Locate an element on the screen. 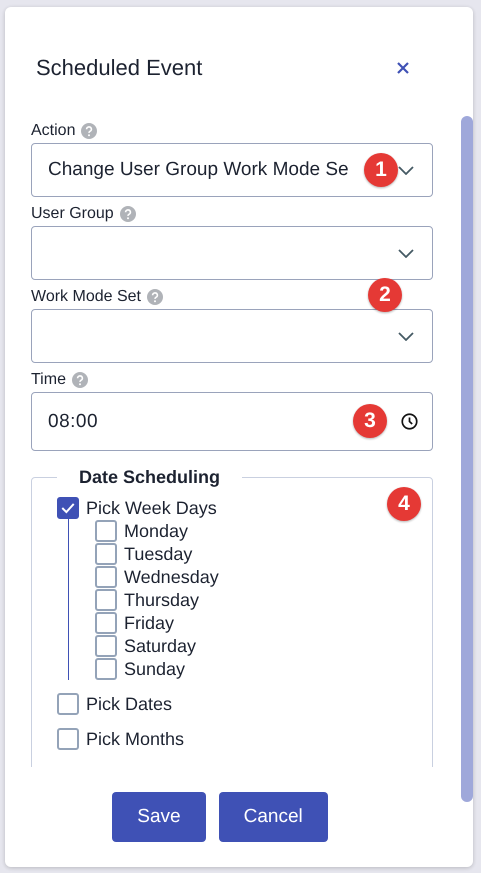  checkbox-option: Monday is located at coordinates (141, 531).